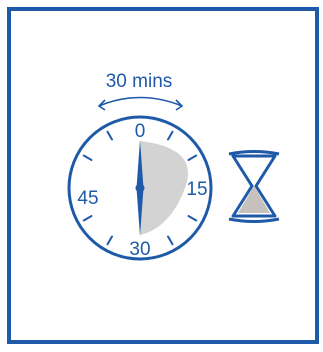  I want to click on duration-label: 30 mins, so click(139, 81).